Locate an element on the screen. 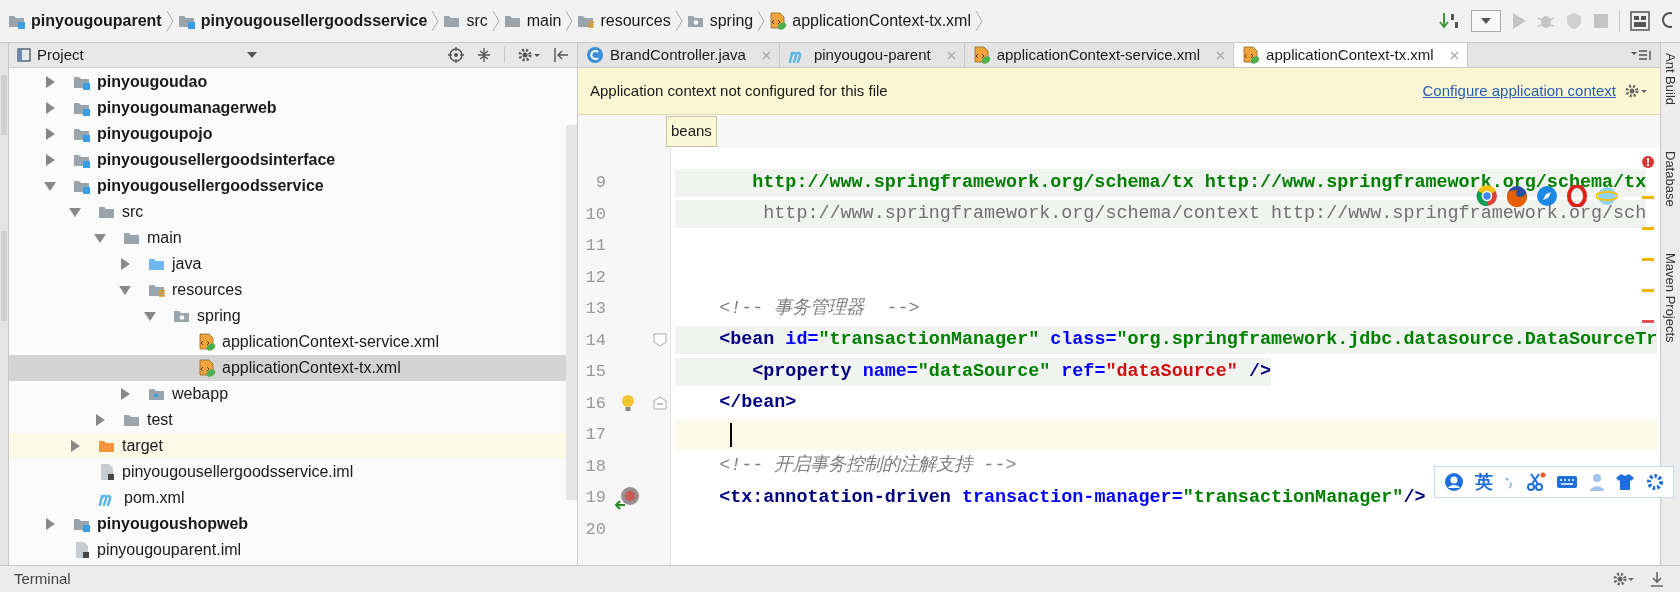 The width and height of the screenshot is (1680, 592). collapse-all-icon is located at coordinates (484, 55).